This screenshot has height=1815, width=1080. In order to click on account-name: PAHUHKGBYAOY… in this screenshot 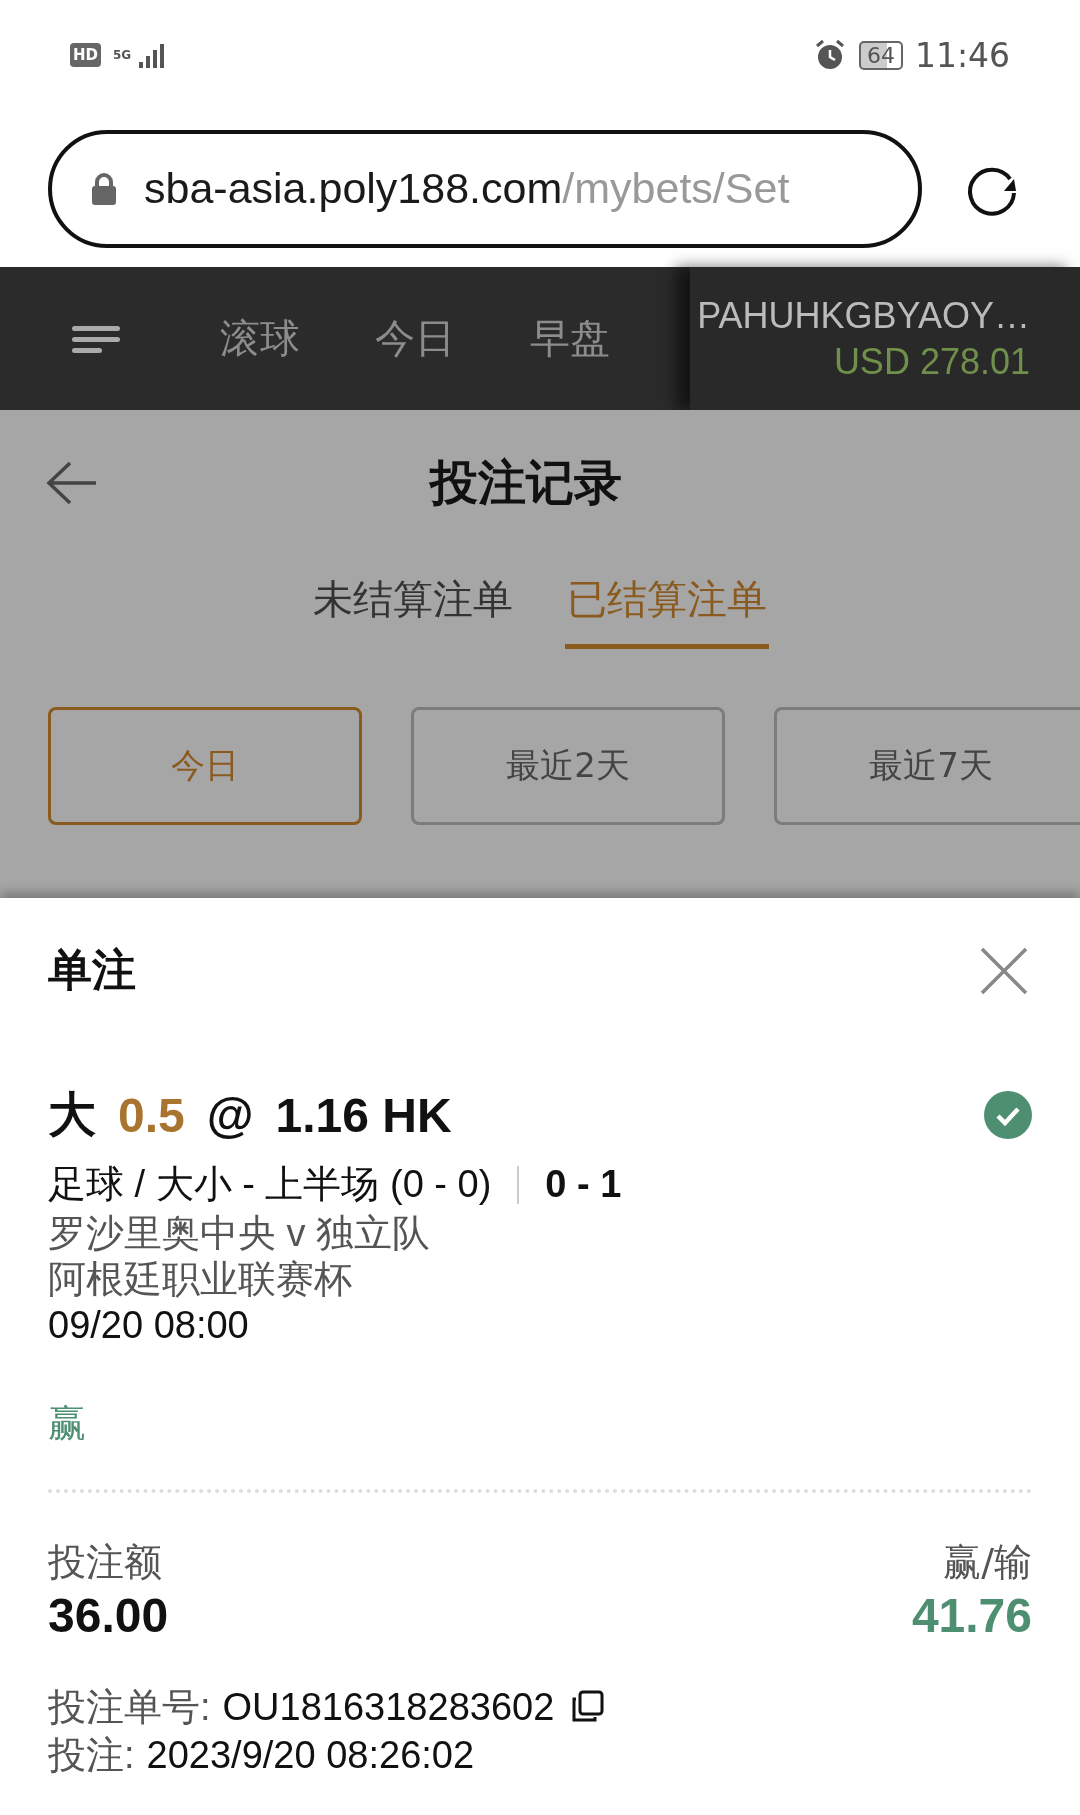, I will do `click(863, 315)`.